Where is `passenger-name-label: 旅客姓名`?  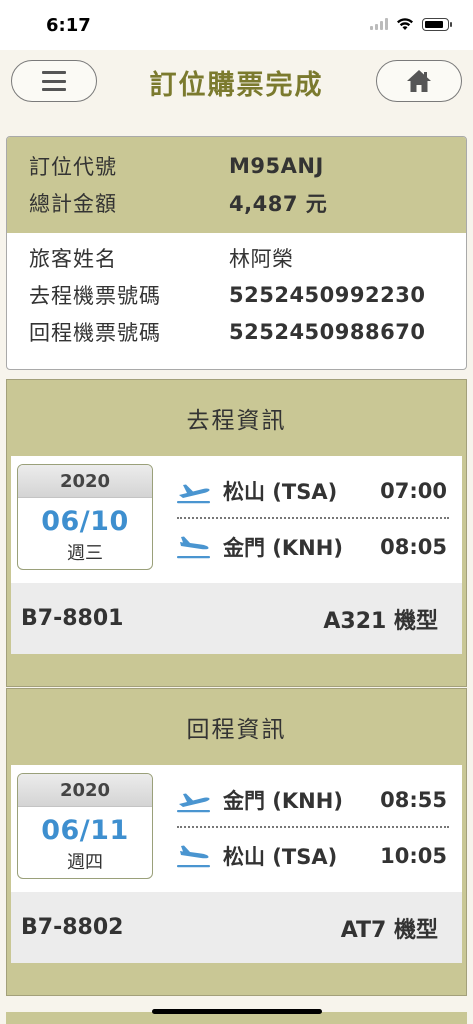
passenger-name-label: 旅客姓名 is located at coordinates (73, 258).